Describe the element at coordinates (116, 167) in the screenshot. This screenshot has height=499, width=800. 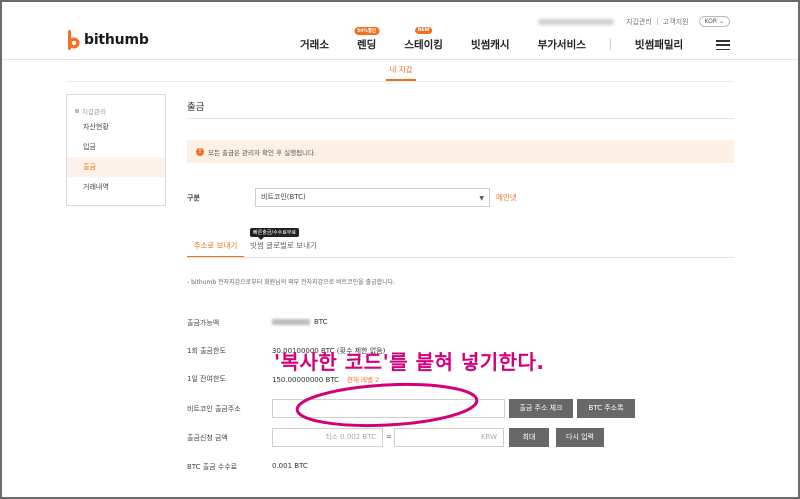
I see `sidebar-item-withdraw: 출금` at that location.